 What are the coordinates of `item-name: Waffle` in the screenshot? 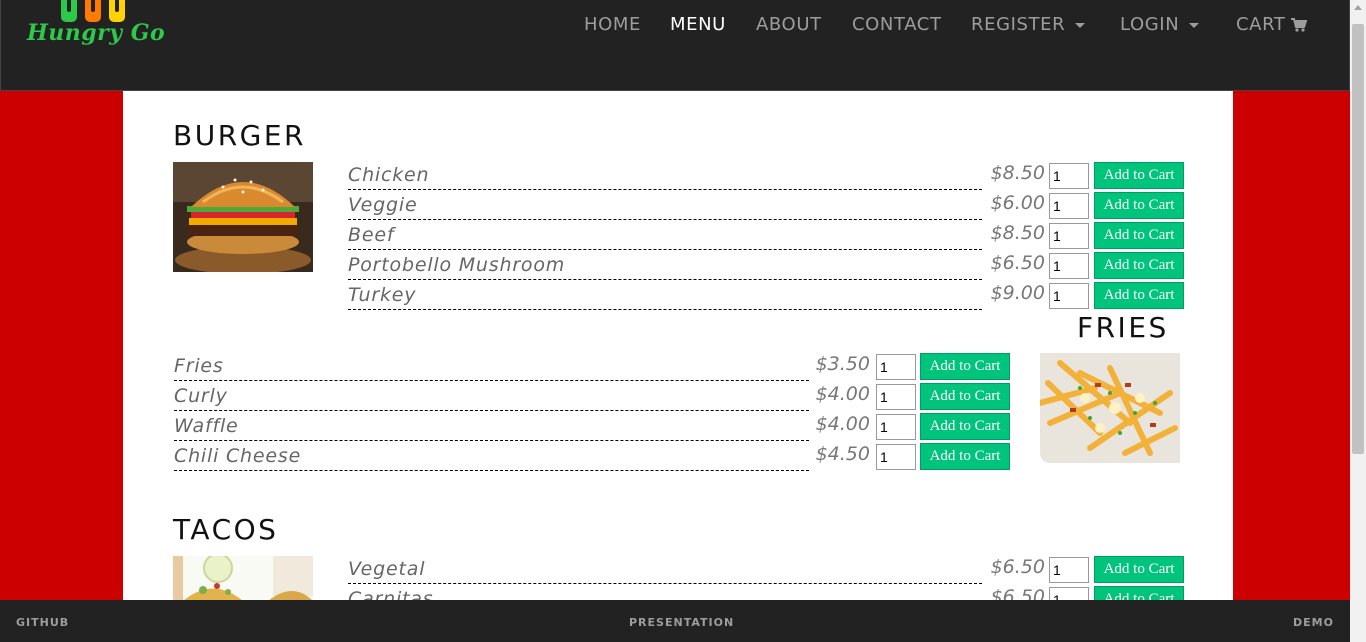 It's located at (207, 426).